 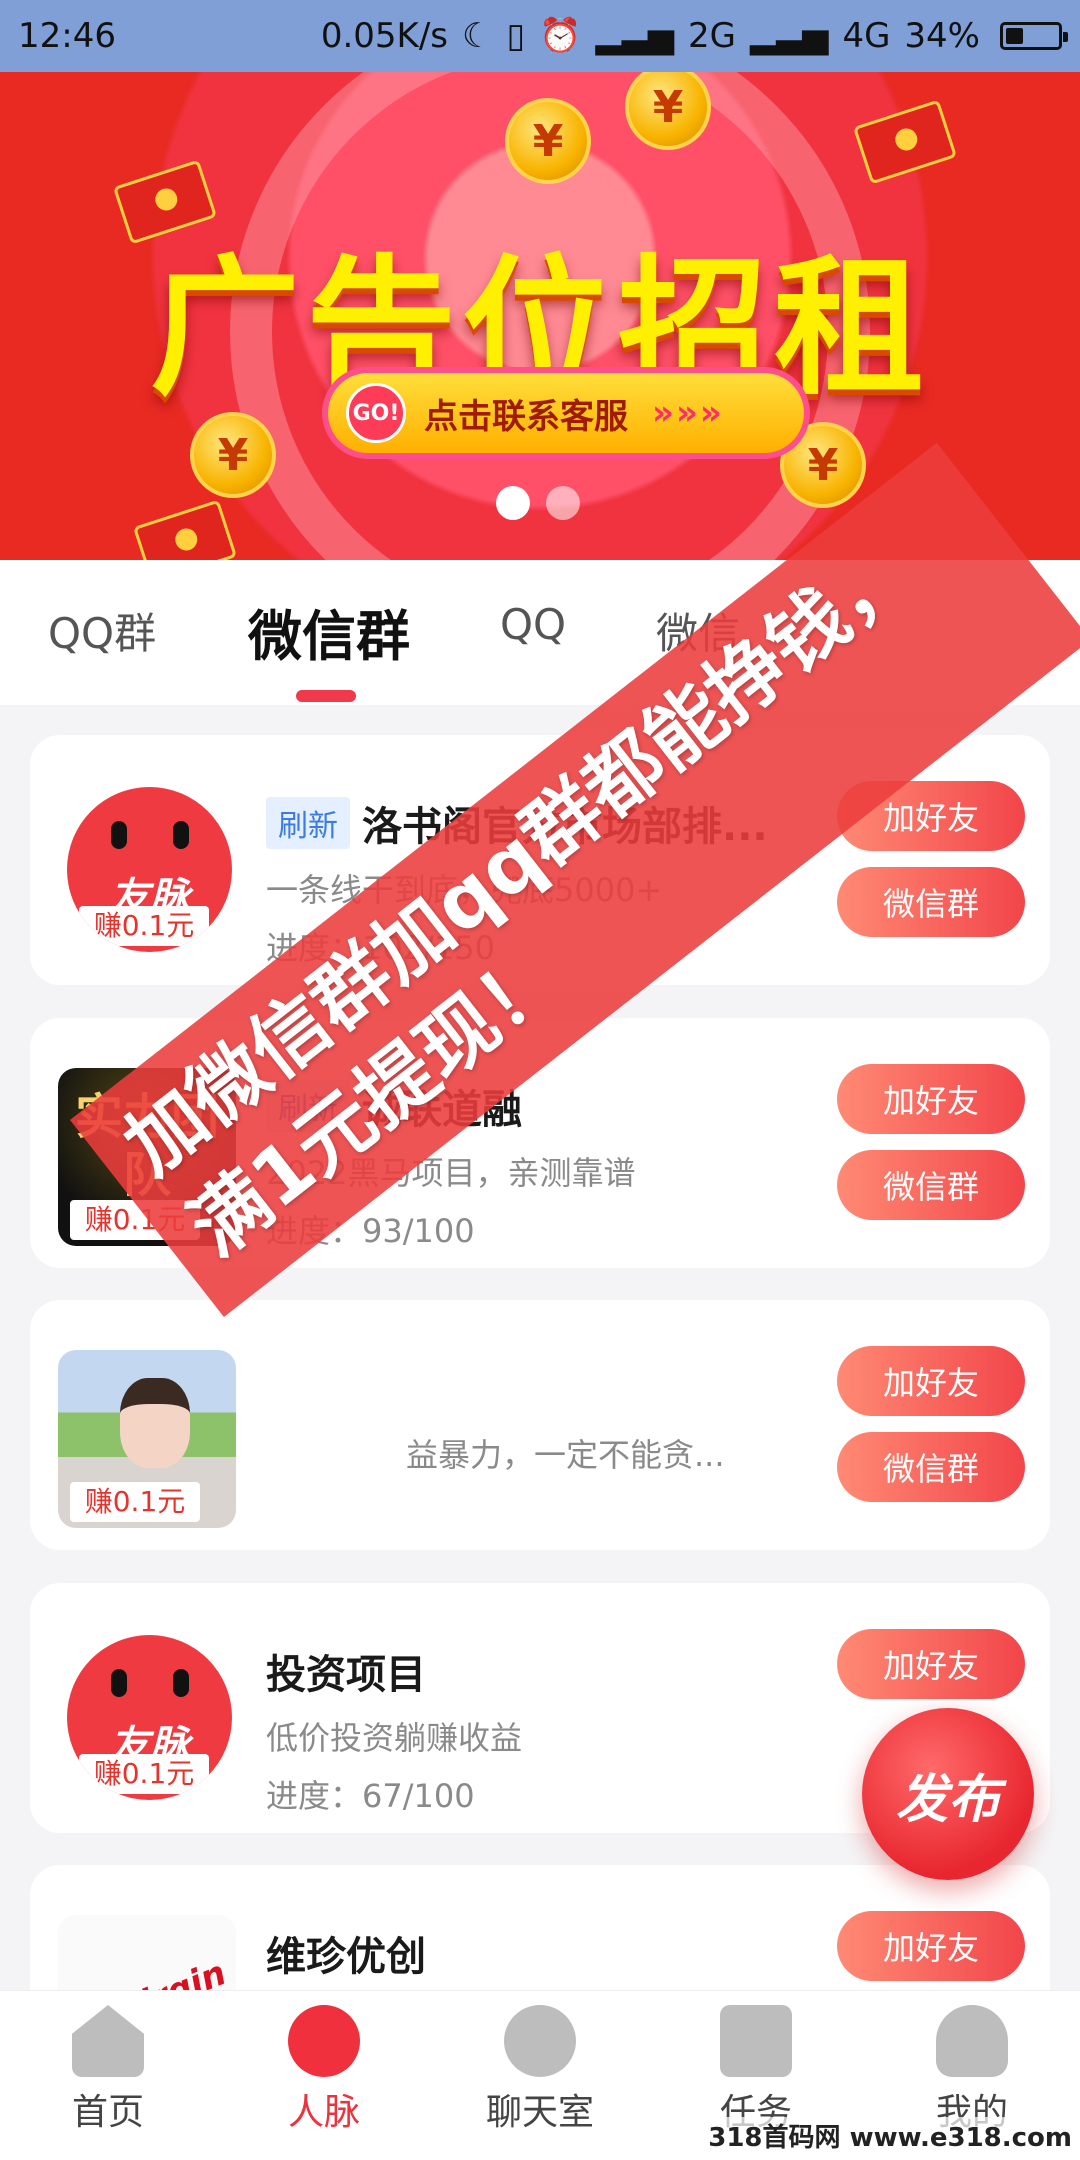 What do you see at coordinates (972, 2041) in the screenshot?
I see `profile-icon` at bounding box center [972, 2041].